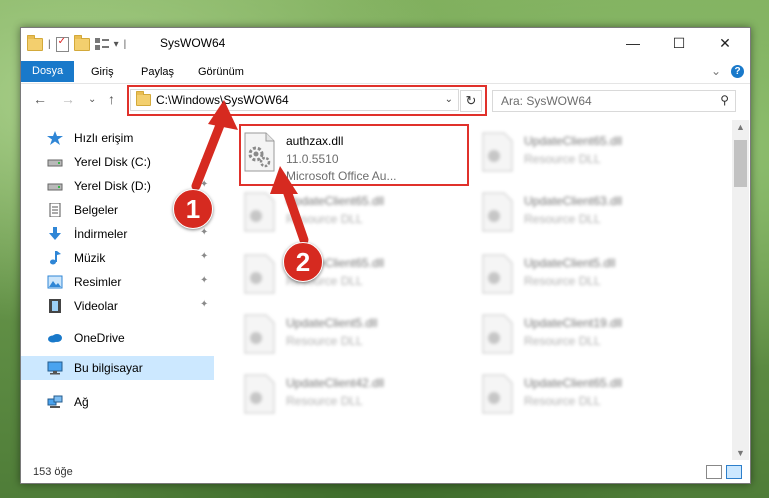  What do you see at coordinates (250, 172) in the screenshot?
I see `annotation-arrows` at bounding box center [250, 172].